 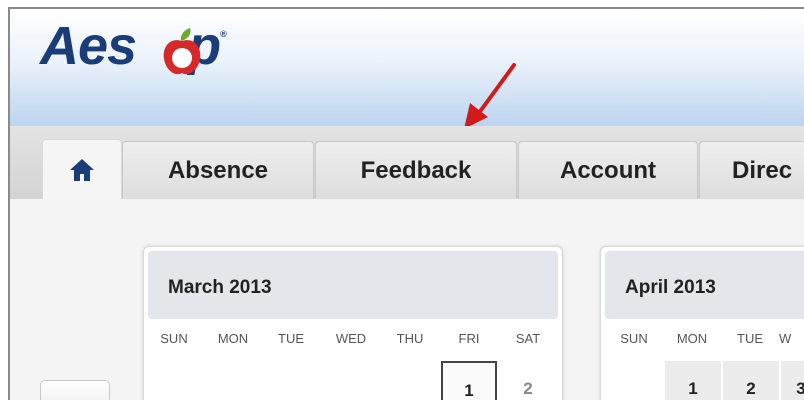 I want to click on tab-account-label: Account, so click(x=608, y=170).